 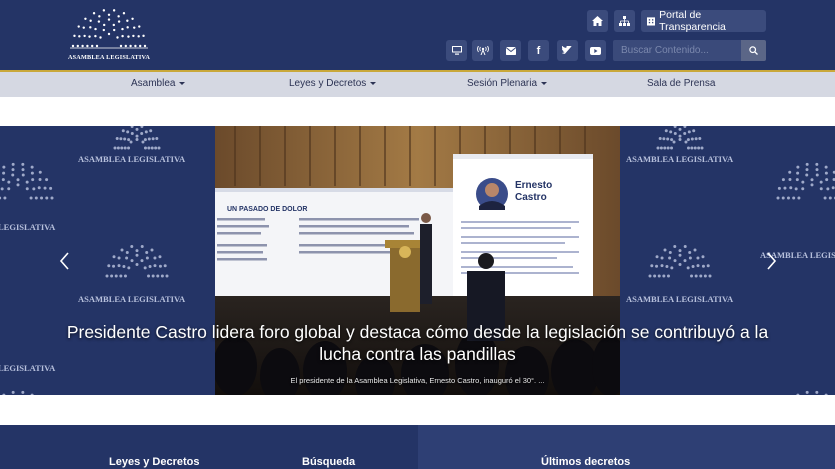 I want to click on nav-label: Asamblea, so click(x=153, y=83).